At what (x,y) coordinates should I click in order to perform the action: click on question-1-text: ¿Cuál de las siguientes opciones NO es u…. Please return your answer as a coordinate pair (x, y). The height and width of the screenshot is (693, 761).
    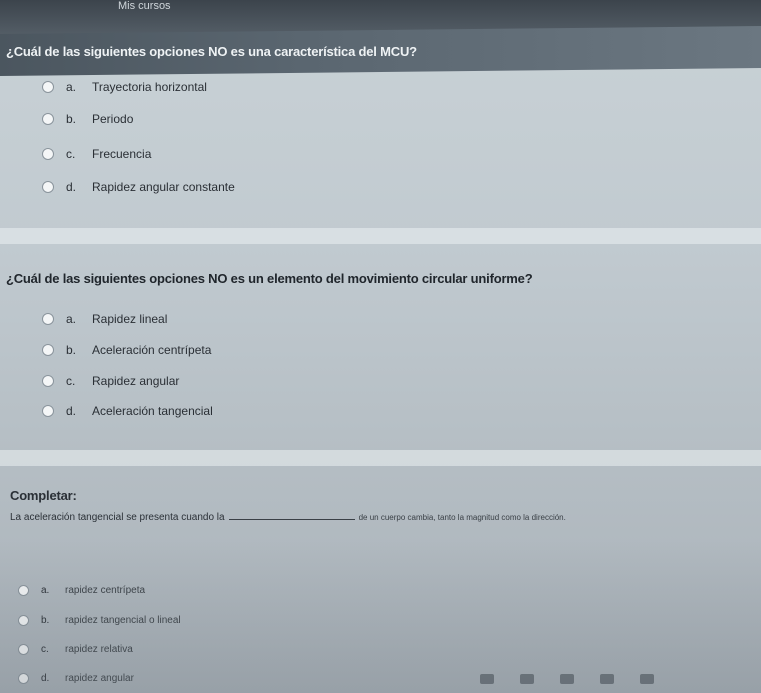
    Looking at the image, I should click on (211, 51).